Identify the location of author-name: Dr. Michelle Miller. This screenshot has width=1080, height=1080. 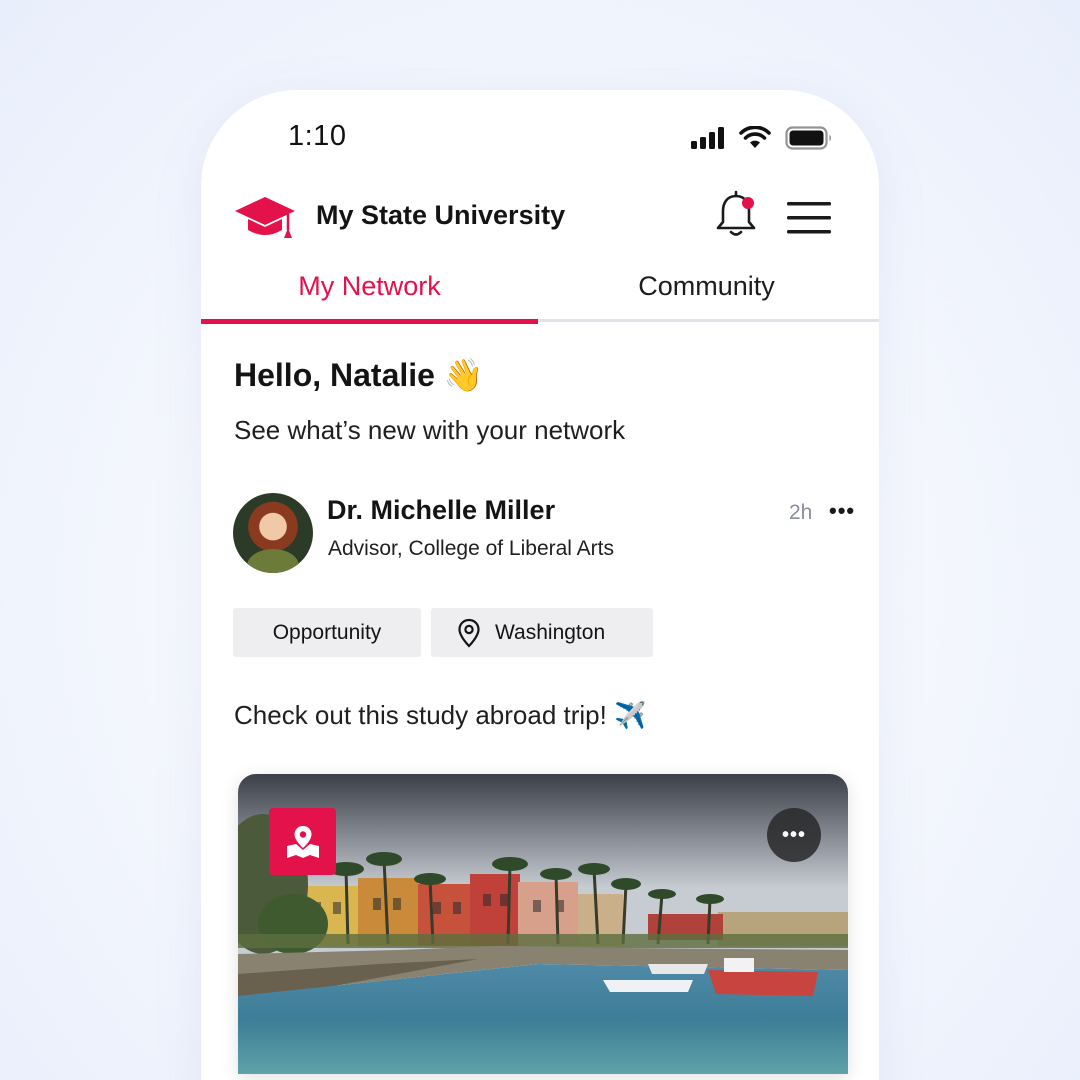
(441, 510).